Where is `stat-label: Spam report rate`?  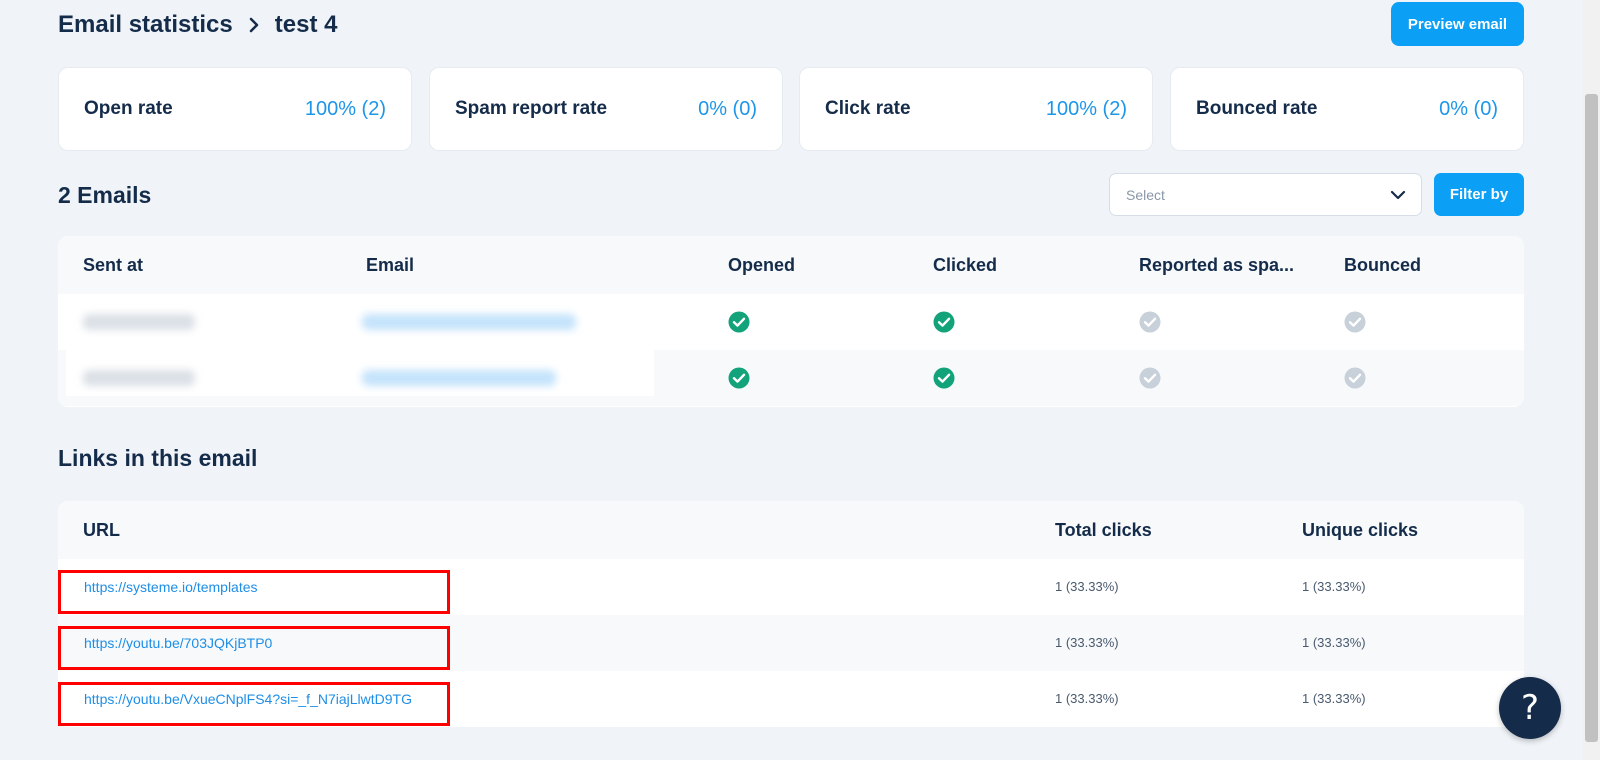
stat-label: Spam report rate is located at coordinates (531, 108).